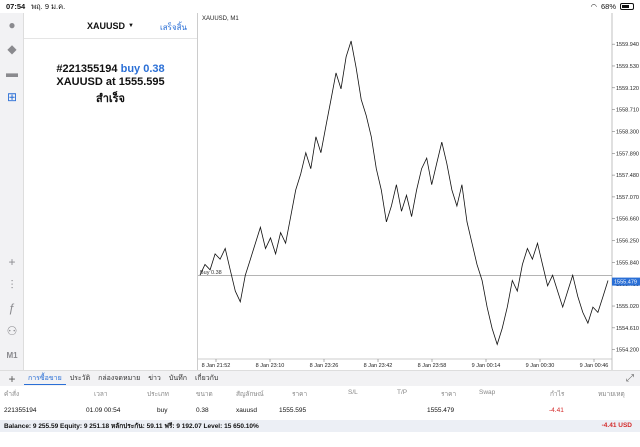  Describe the element at coordinates (627, 351) in the screenshot. I see `y-tick-label: 1554.200` at that location.